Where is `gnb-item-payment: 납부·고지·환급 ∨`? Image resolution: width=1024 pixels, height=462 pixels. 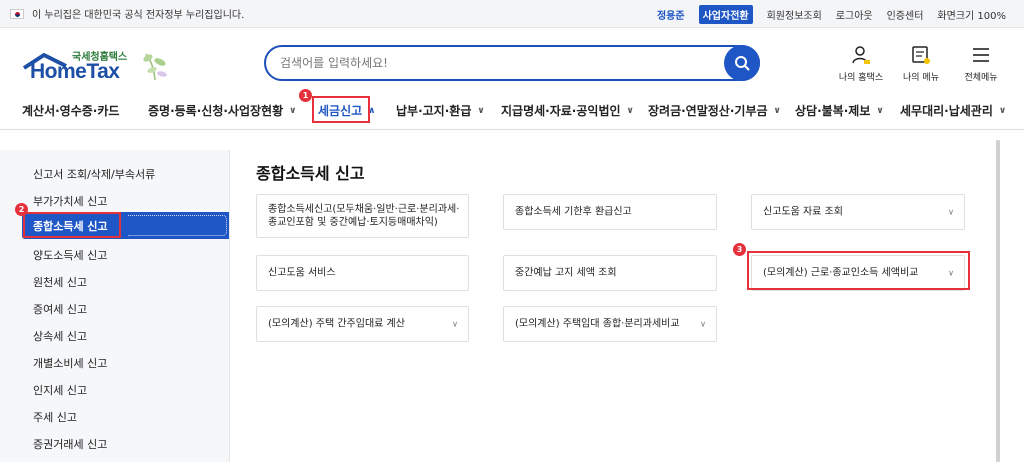
gnb-item-payment: 납부·고지·환급 ∨ is located at coordinates (440, 110).